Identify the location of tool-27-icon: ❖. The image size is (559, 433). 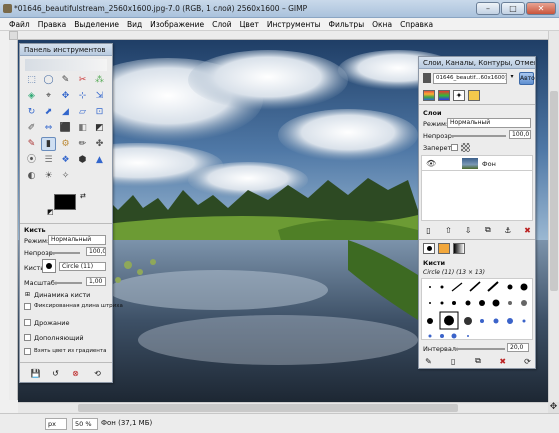
(65, 160).